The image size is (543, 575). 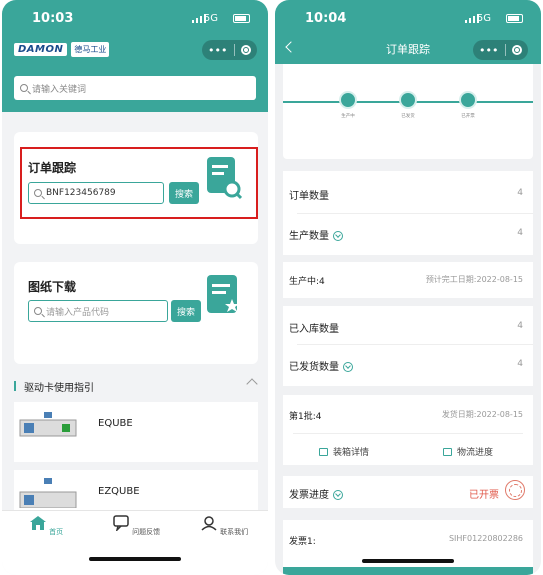 I want to click on step-label: 生产中, so click(x=348, y=116).